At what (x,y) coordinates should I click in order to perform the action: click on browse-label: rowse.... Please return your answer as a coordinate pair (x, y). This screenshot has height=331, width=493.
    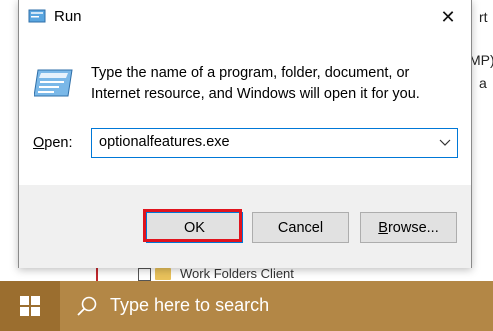
    Looking at the image, I should click on (413, 227).